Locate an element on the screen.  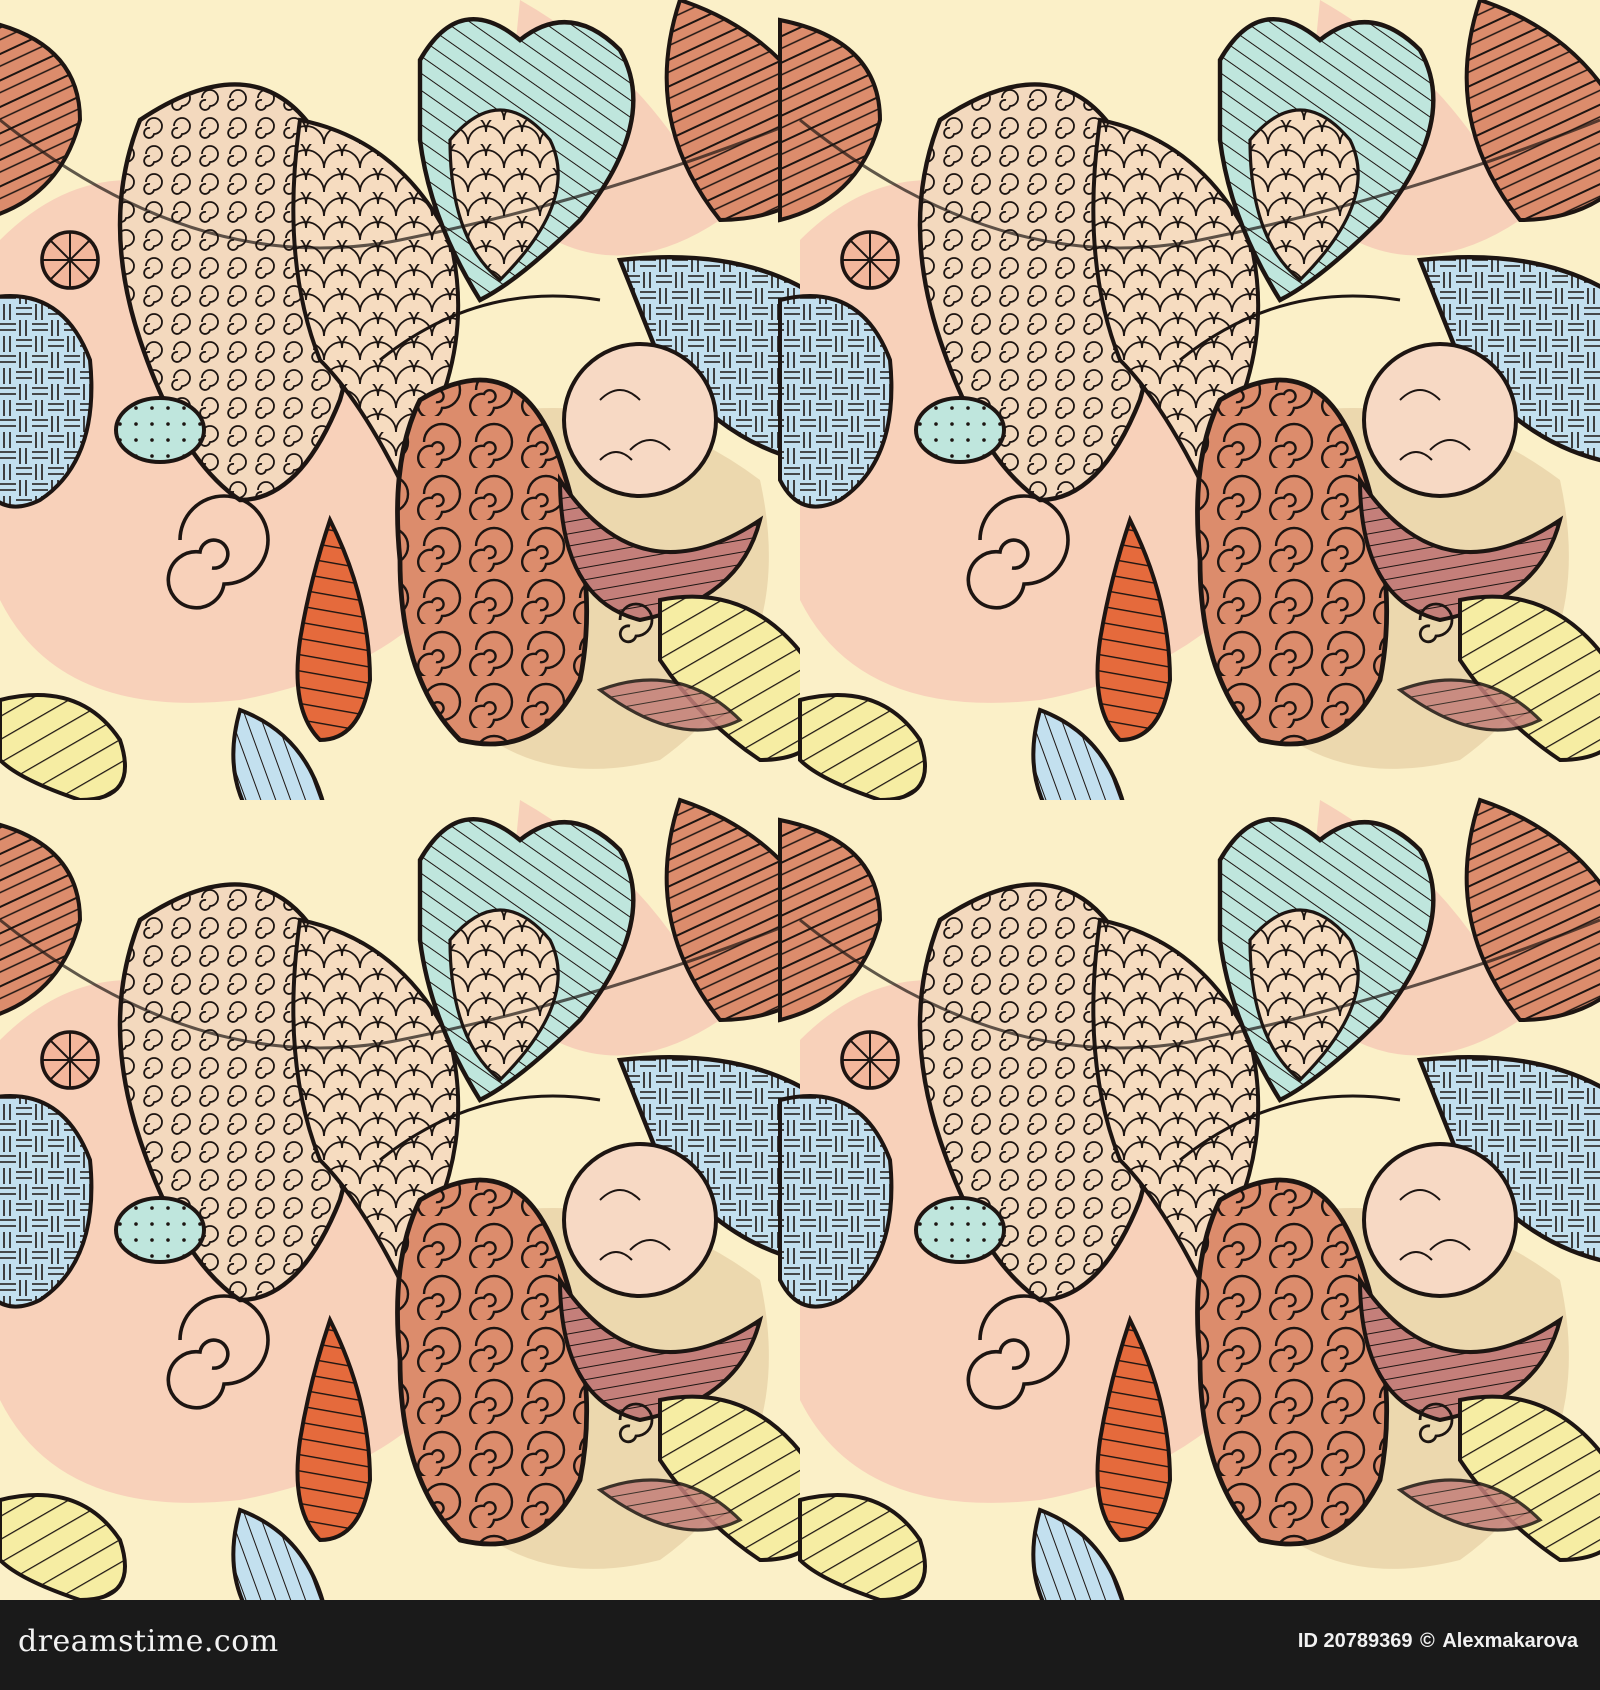
watermark-logo: dreamstime.com is located at coordinates (148, 1641).